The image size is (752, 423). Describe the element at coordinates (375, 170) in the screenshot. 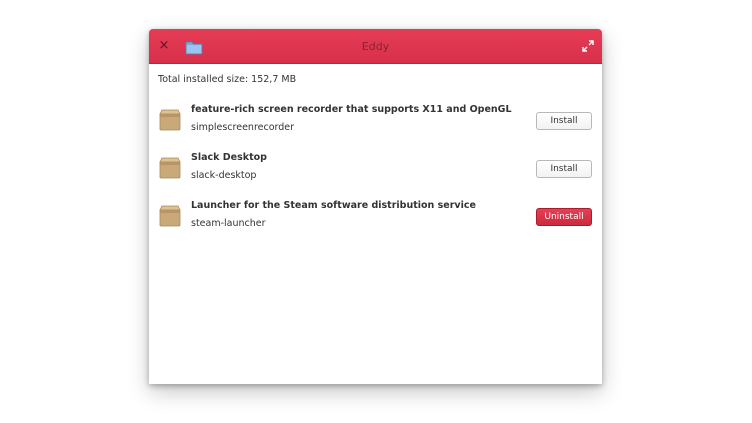

I see `app-row: Slack Desktop slack-desktop Install` at that location.